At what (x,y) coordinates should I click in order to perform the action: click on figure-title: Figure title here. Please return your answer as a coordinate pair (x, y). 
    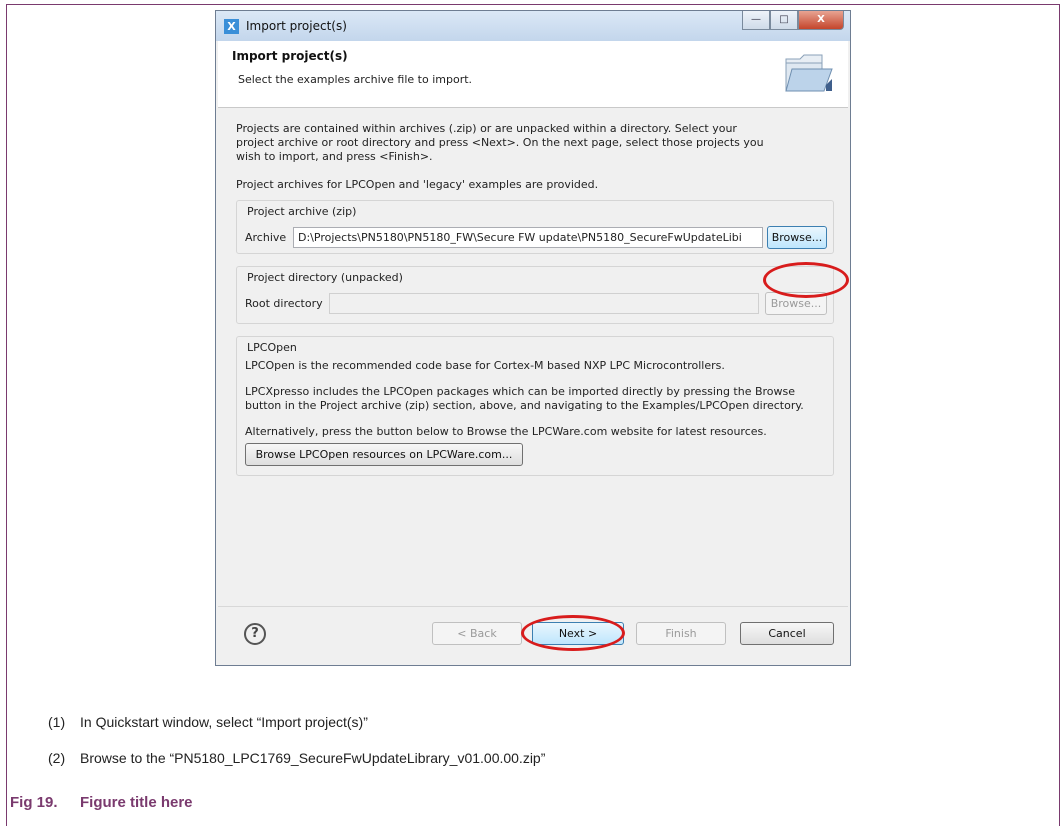
    Looking at the image, I should click on (136, 802).